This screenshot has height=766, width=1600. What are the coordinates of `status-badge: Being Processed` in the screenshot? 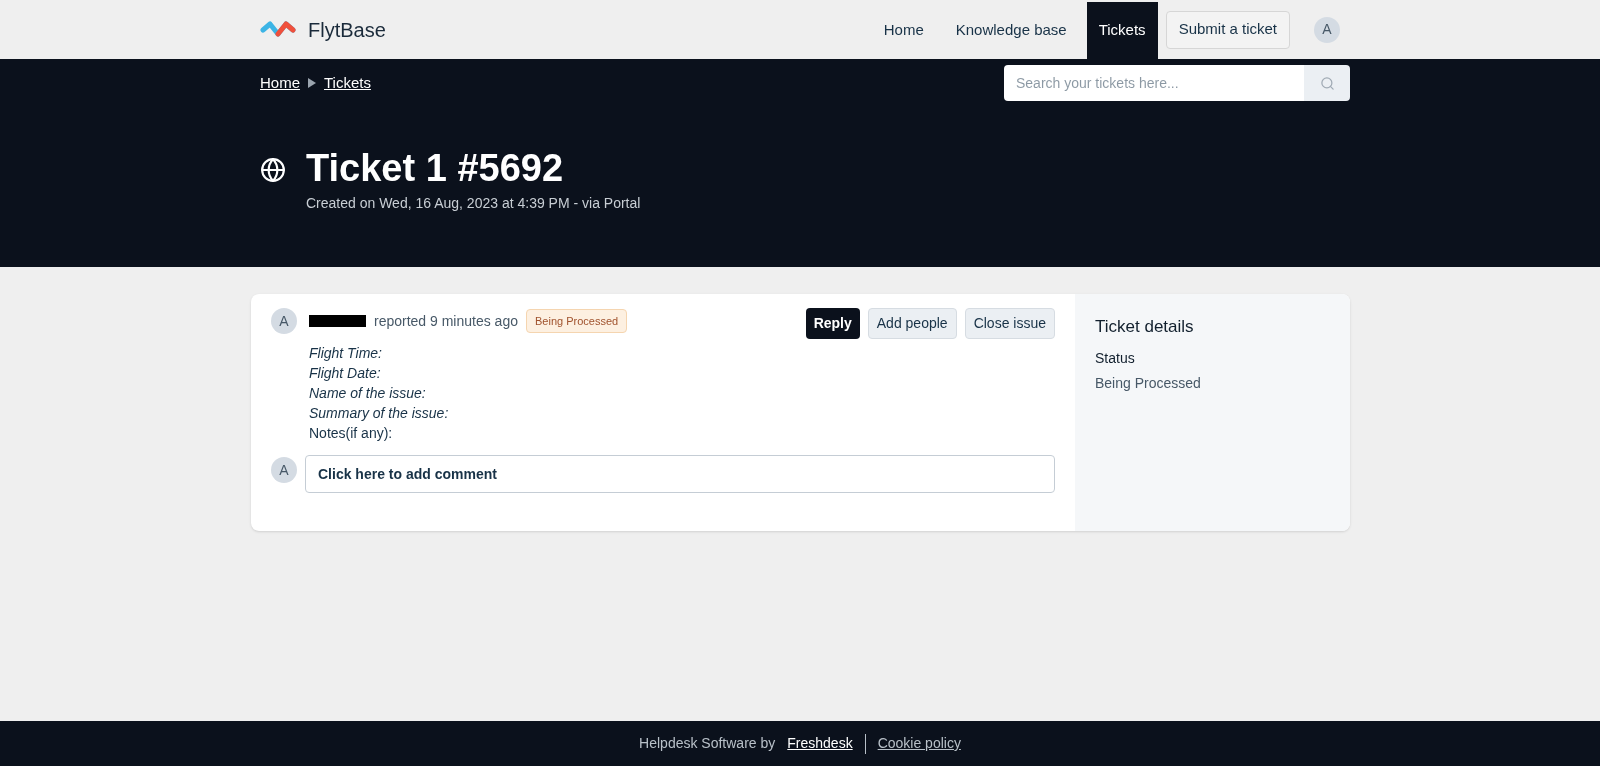 It's located at (577, 321).